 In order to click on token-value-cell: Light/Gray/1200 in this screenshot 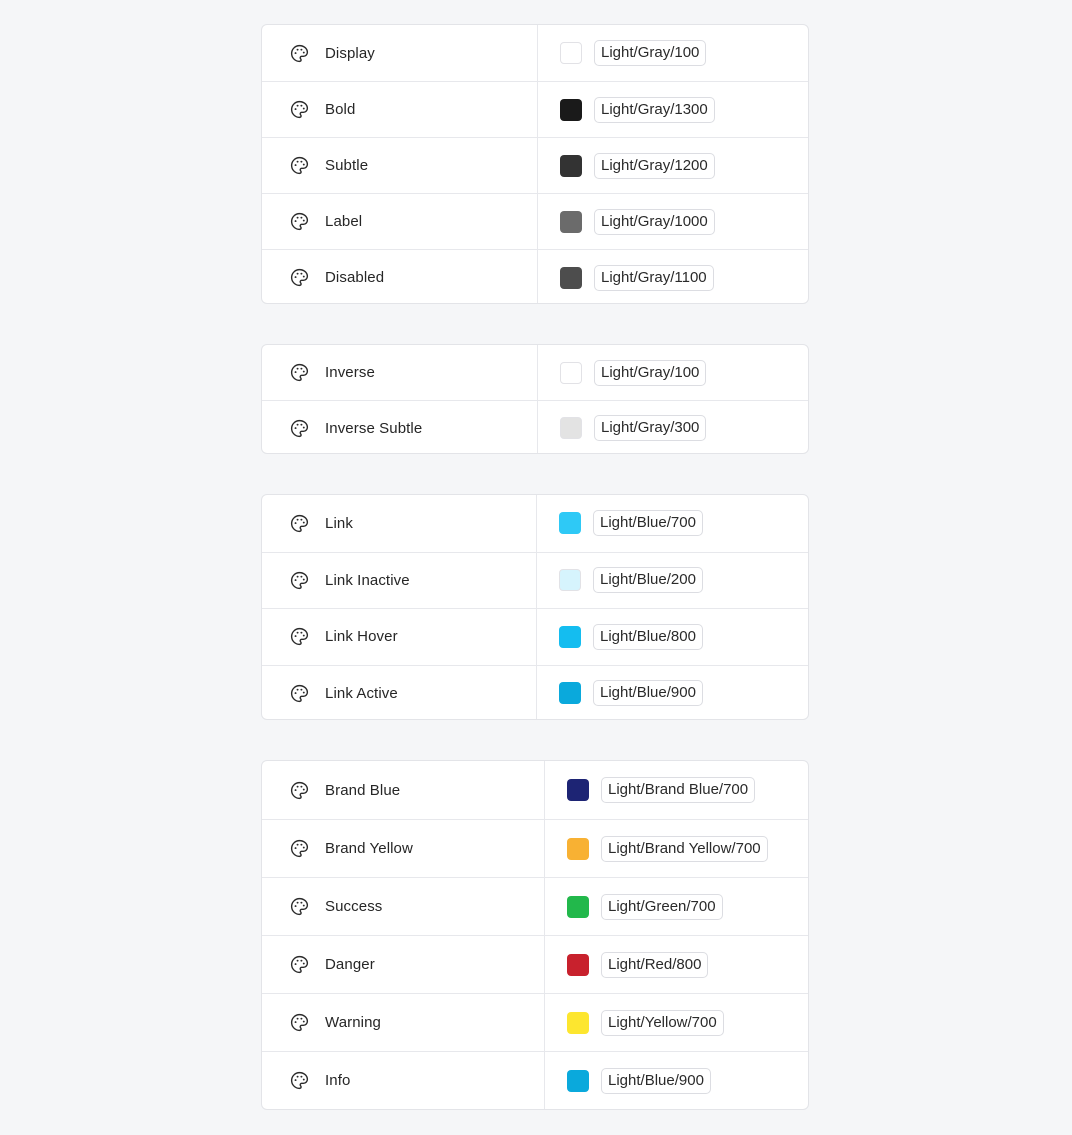, I will do `click(673, 165)`.